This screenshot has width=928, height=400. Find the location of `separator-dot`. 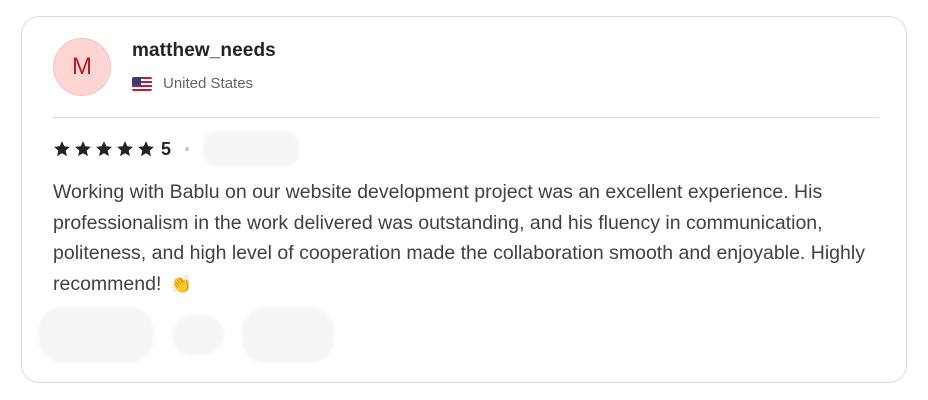

separator-dot is located at coordinates (187, 149).